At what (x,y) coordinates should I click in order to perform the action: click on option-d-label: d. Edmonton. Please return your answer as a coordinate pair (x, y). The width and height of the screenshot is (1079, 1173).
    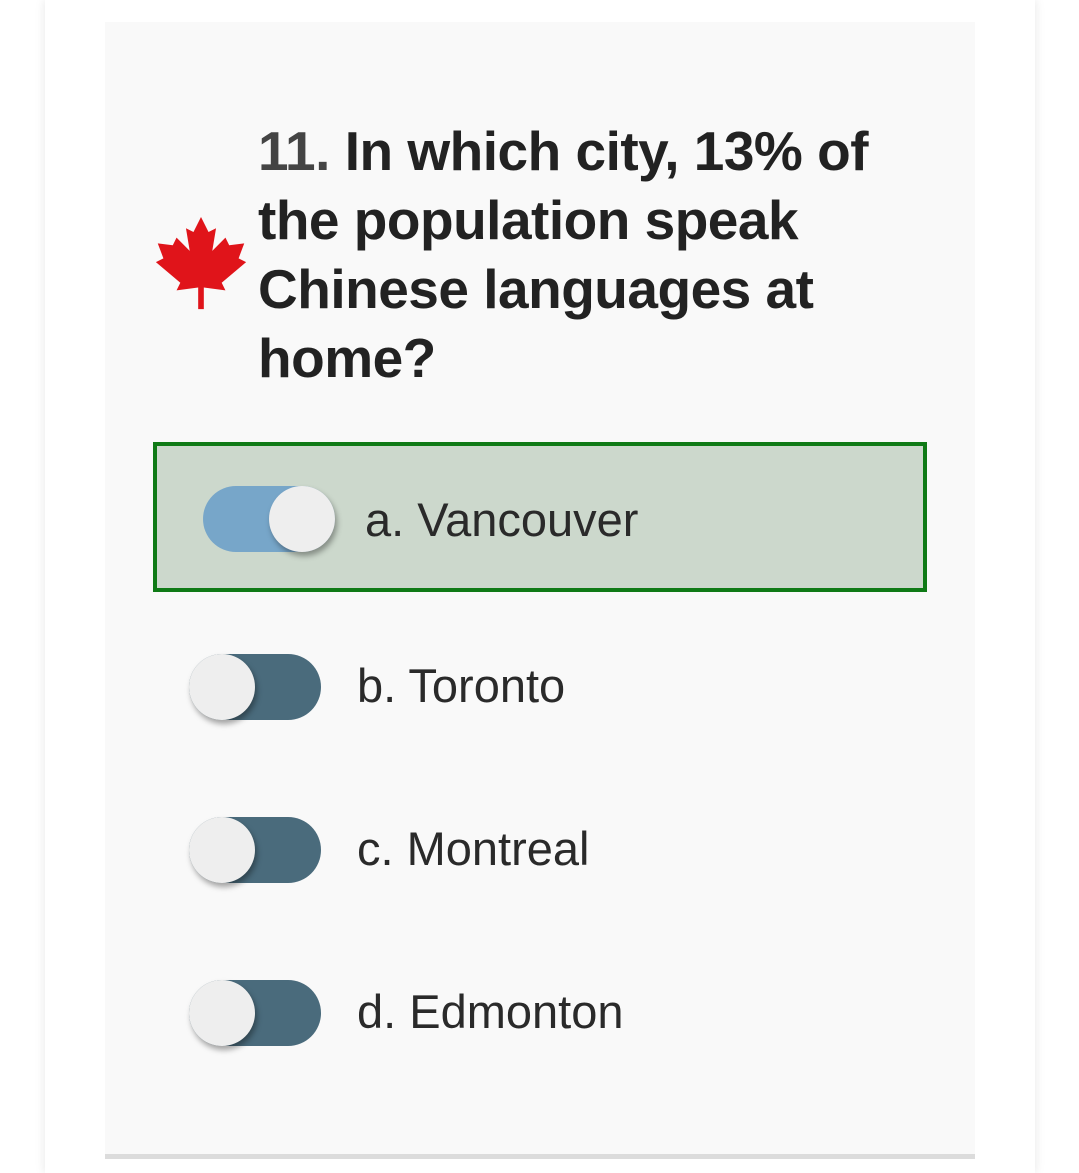
    Looking at the image, I should click on (490, 1011).